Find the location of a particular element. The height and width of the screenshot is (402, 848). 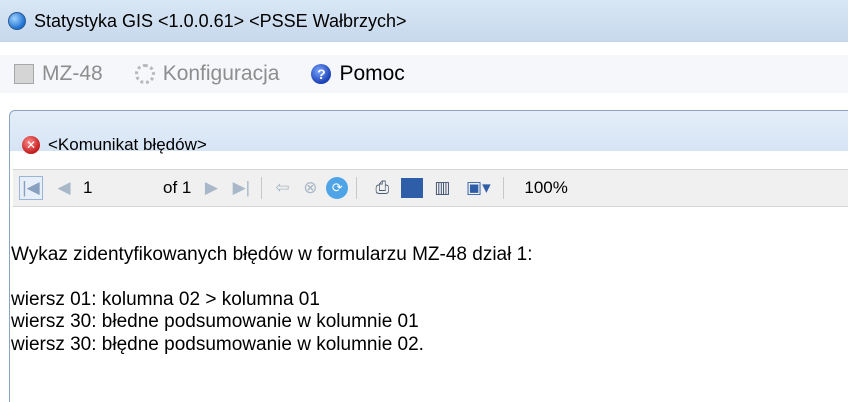

page-number-input: 1 is located at coordinates (110, 188).